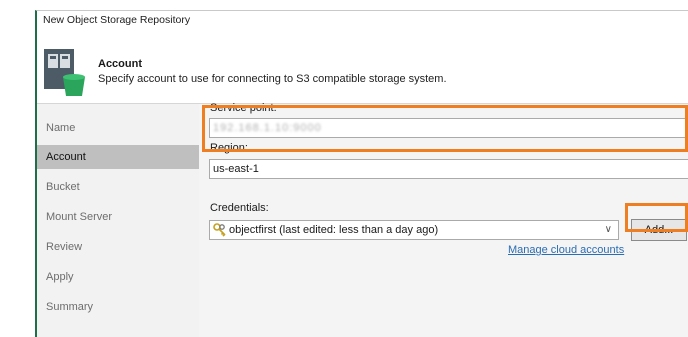 Image resolution: width=688 pixels, height=337 pixels. What do you see at coordinates (656, 217) in the screenshot?
I see `add-button-highlight-box` at bounding box center [656, 217].